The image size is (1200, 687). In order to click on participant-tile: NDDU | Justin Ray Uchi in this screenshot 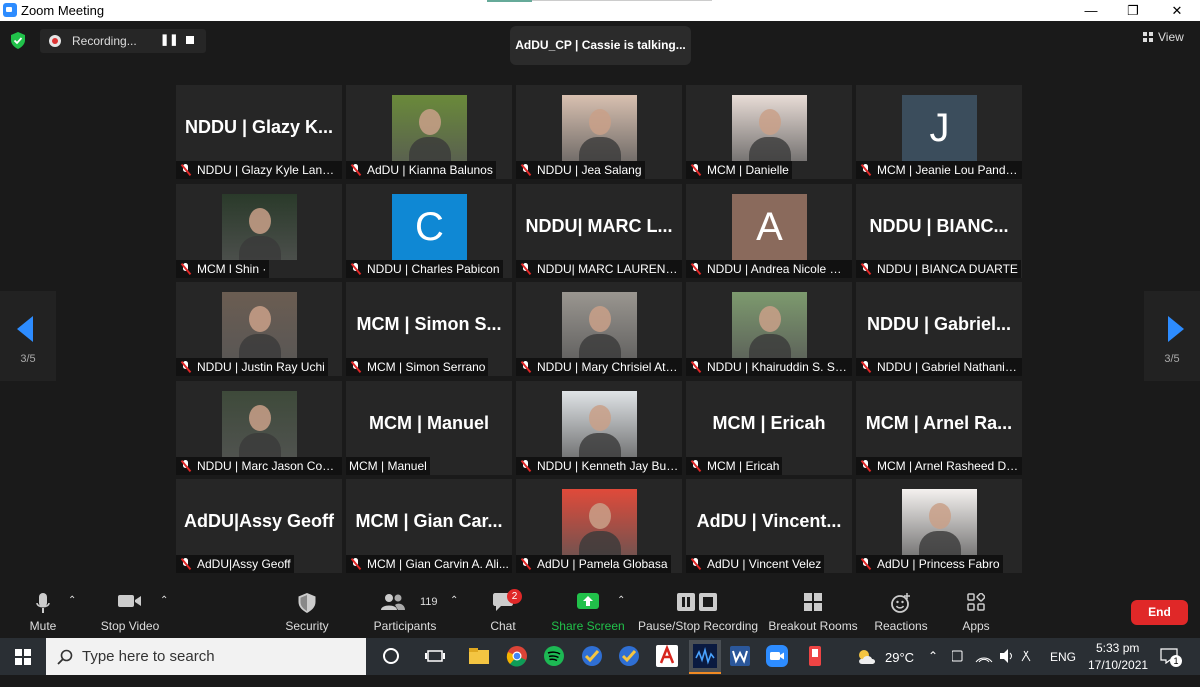, I will do `click(259, 329)`.